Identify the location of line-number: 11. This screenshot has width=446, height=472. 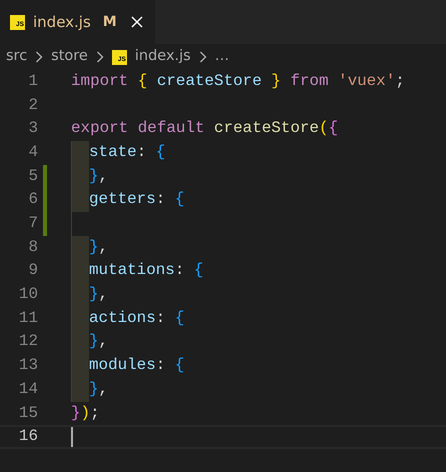
(28, 318).